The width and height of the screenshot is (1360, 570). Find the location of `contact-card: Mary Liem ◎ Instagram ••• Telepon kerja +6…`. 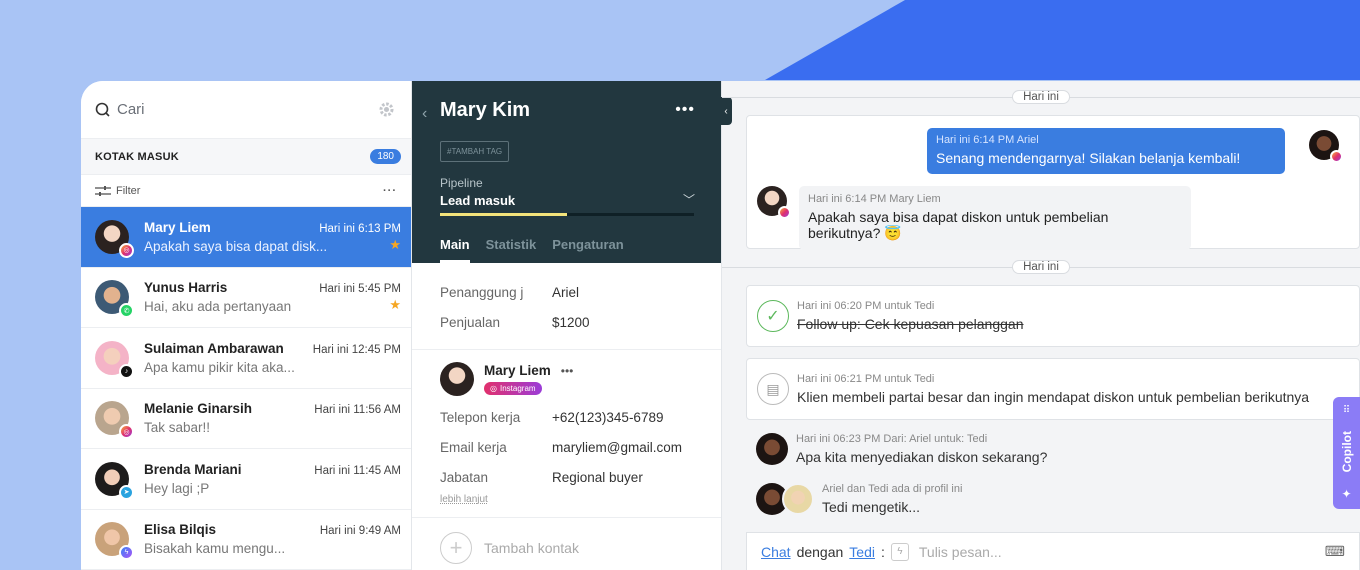

contact-card: Mary Liem ◎ Instagram ••• Telepon kerja +6… is located at coordinates (566, 427).